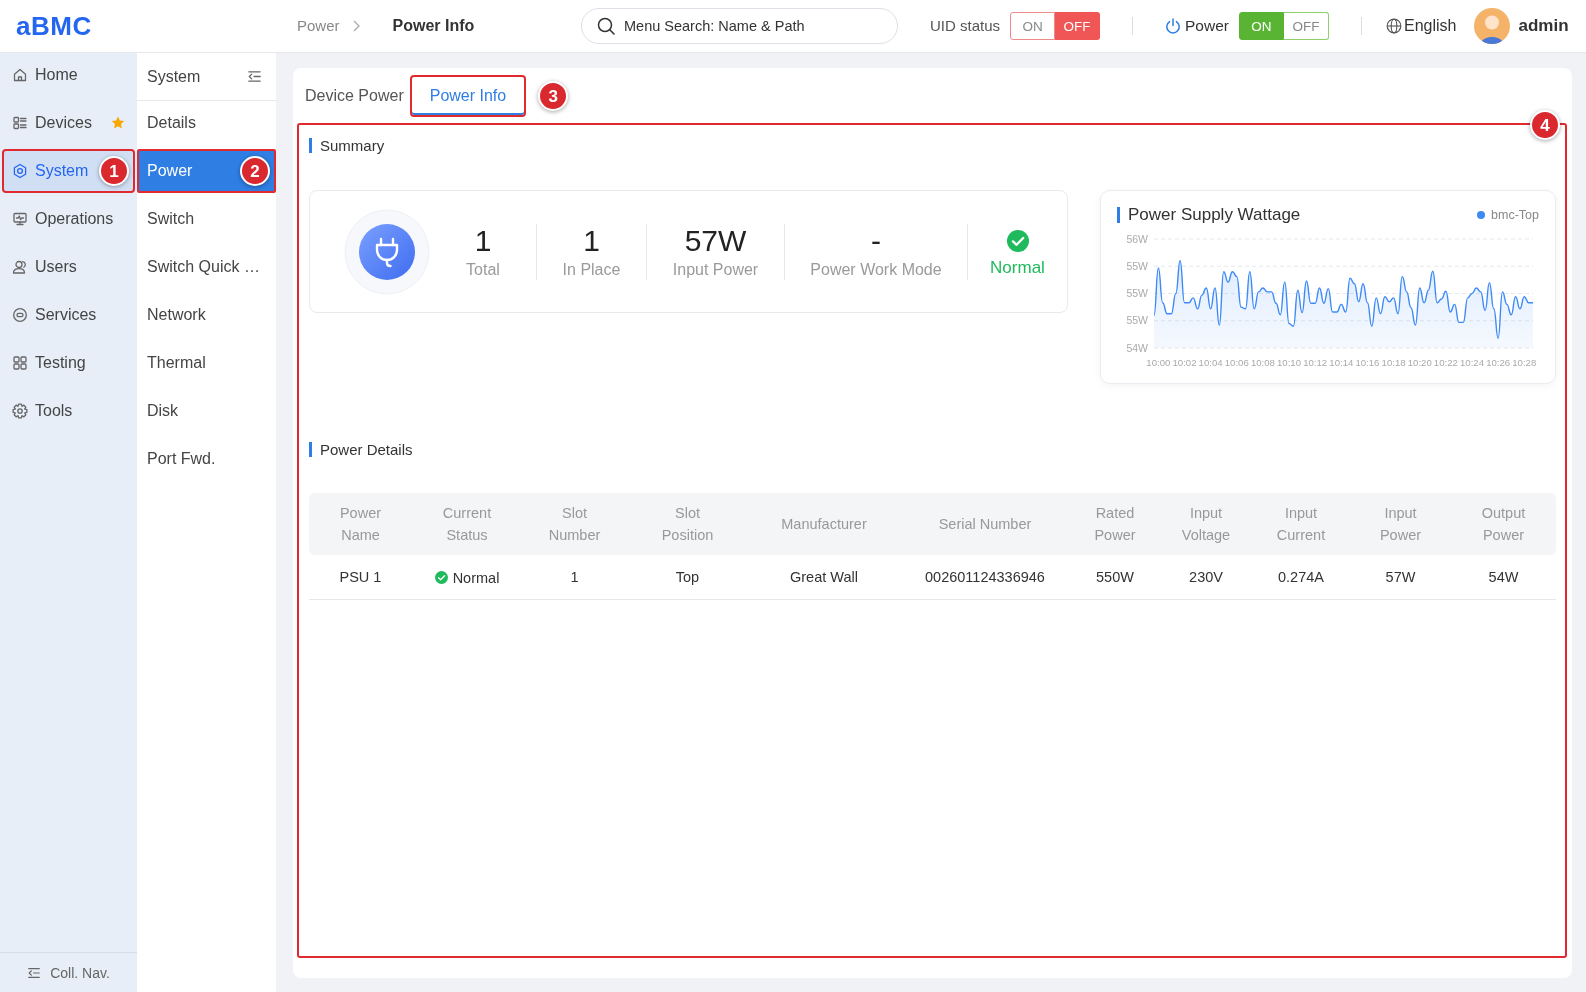 This screenshot has height=992, width=1586. What do you see at coordinates (1137, 238) in the screenshot?
I see `y-axis-label: 56W` at bounding box center [1137, 238].